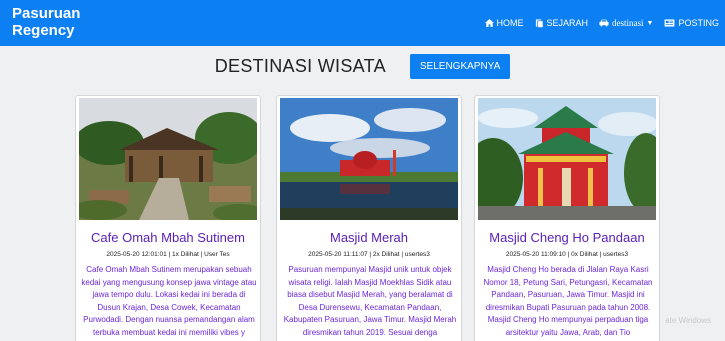 The height and width of the screenshot is (341, 725). I want to click on newspaper-icon, so click(670, 23).